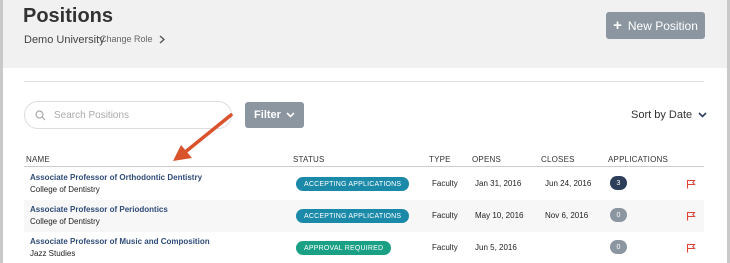 Image resolution: width=730 pixels, height=263 pixels. Describe the element at coordinates (499, 215) in the screenshot. I see `opens-date: May 10, 2016` at that location.